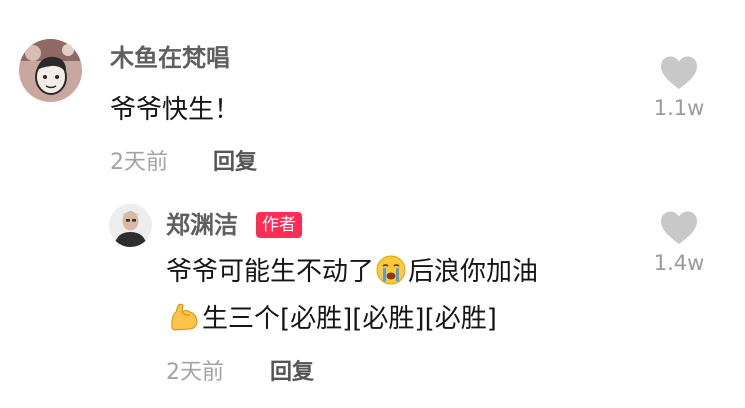 Image resolution: width=745 pixels, height=408 pixels. What do you see at coordinates (170, 58) in the screenshot?
I see `commenter-username: 木鱼在梵唱` at bounding box center [170, 58].